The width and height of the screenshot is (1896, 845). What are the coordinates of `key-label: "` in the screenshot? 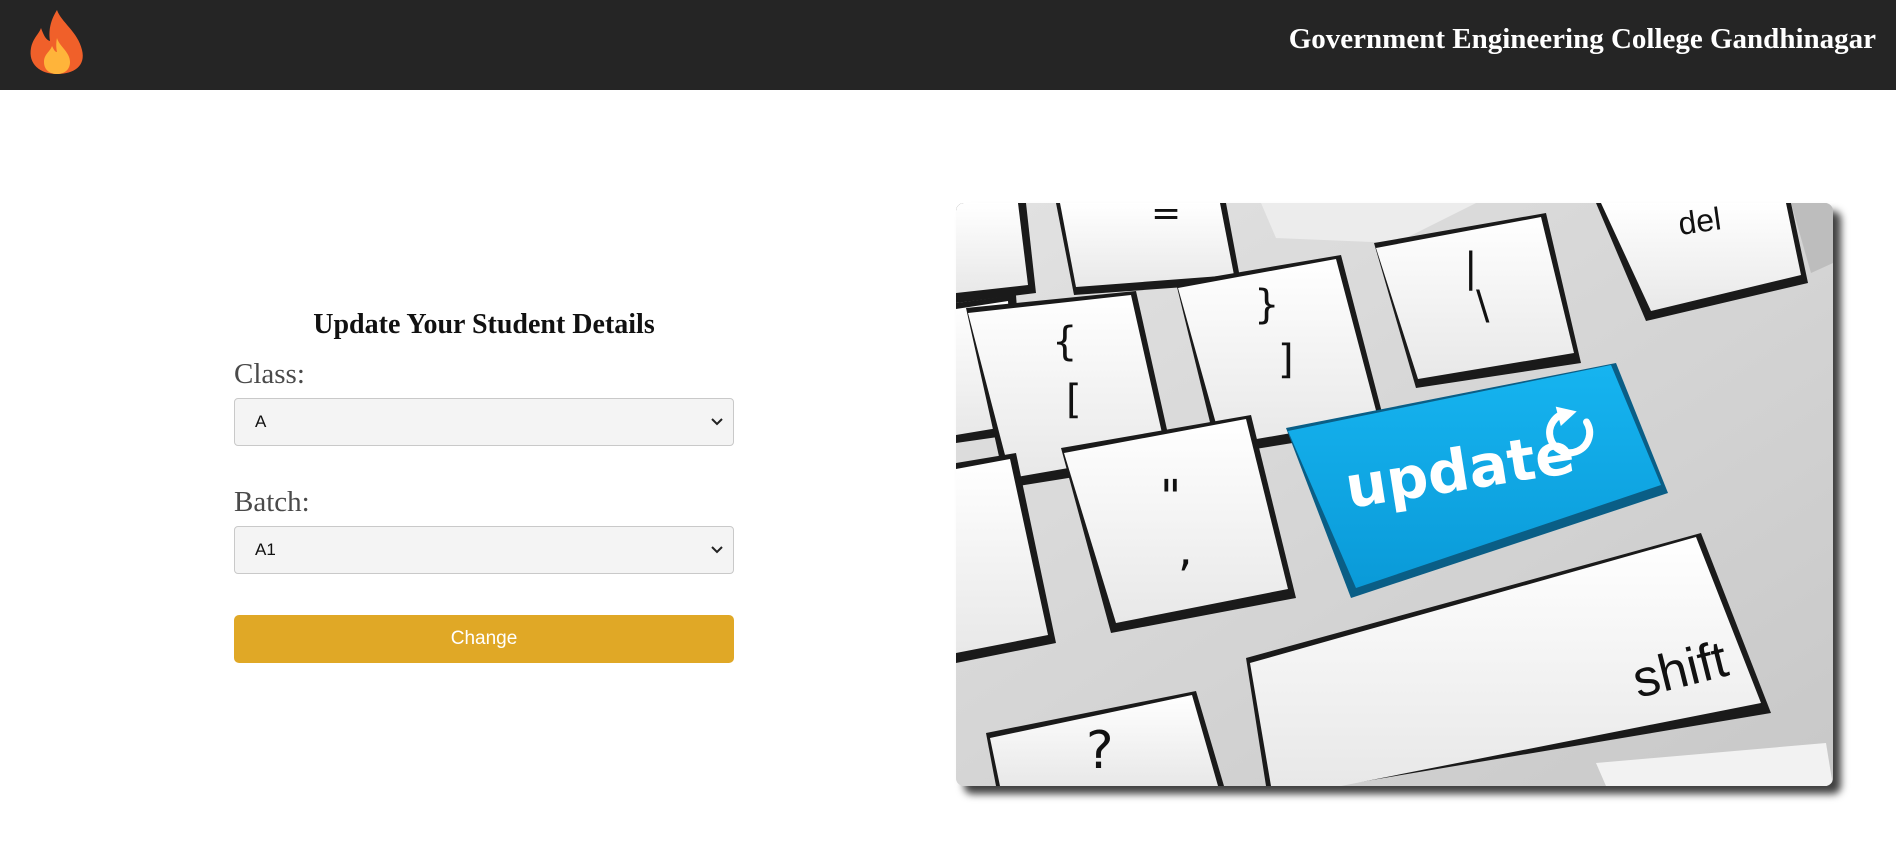 It's located at (1170, 497).